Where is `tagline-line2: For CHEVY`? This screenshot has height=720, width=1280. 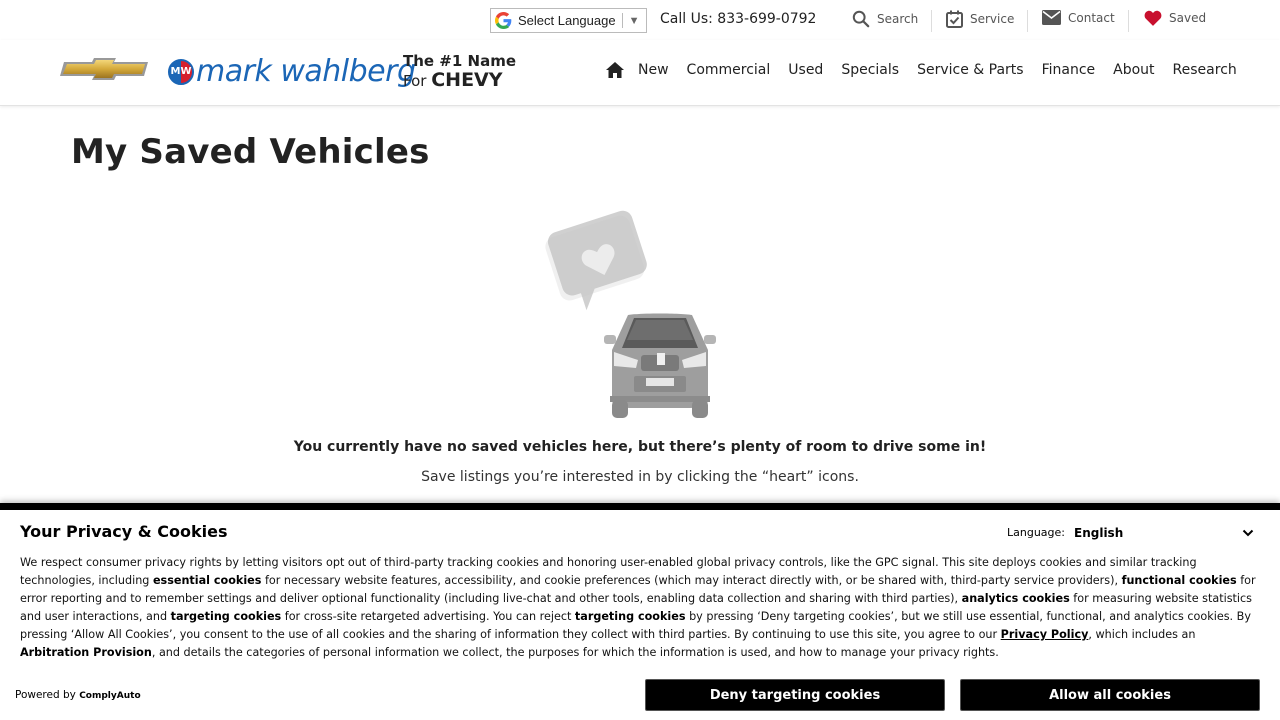 tagline-line2: For CHEVY is located at coordinates (459, 81).